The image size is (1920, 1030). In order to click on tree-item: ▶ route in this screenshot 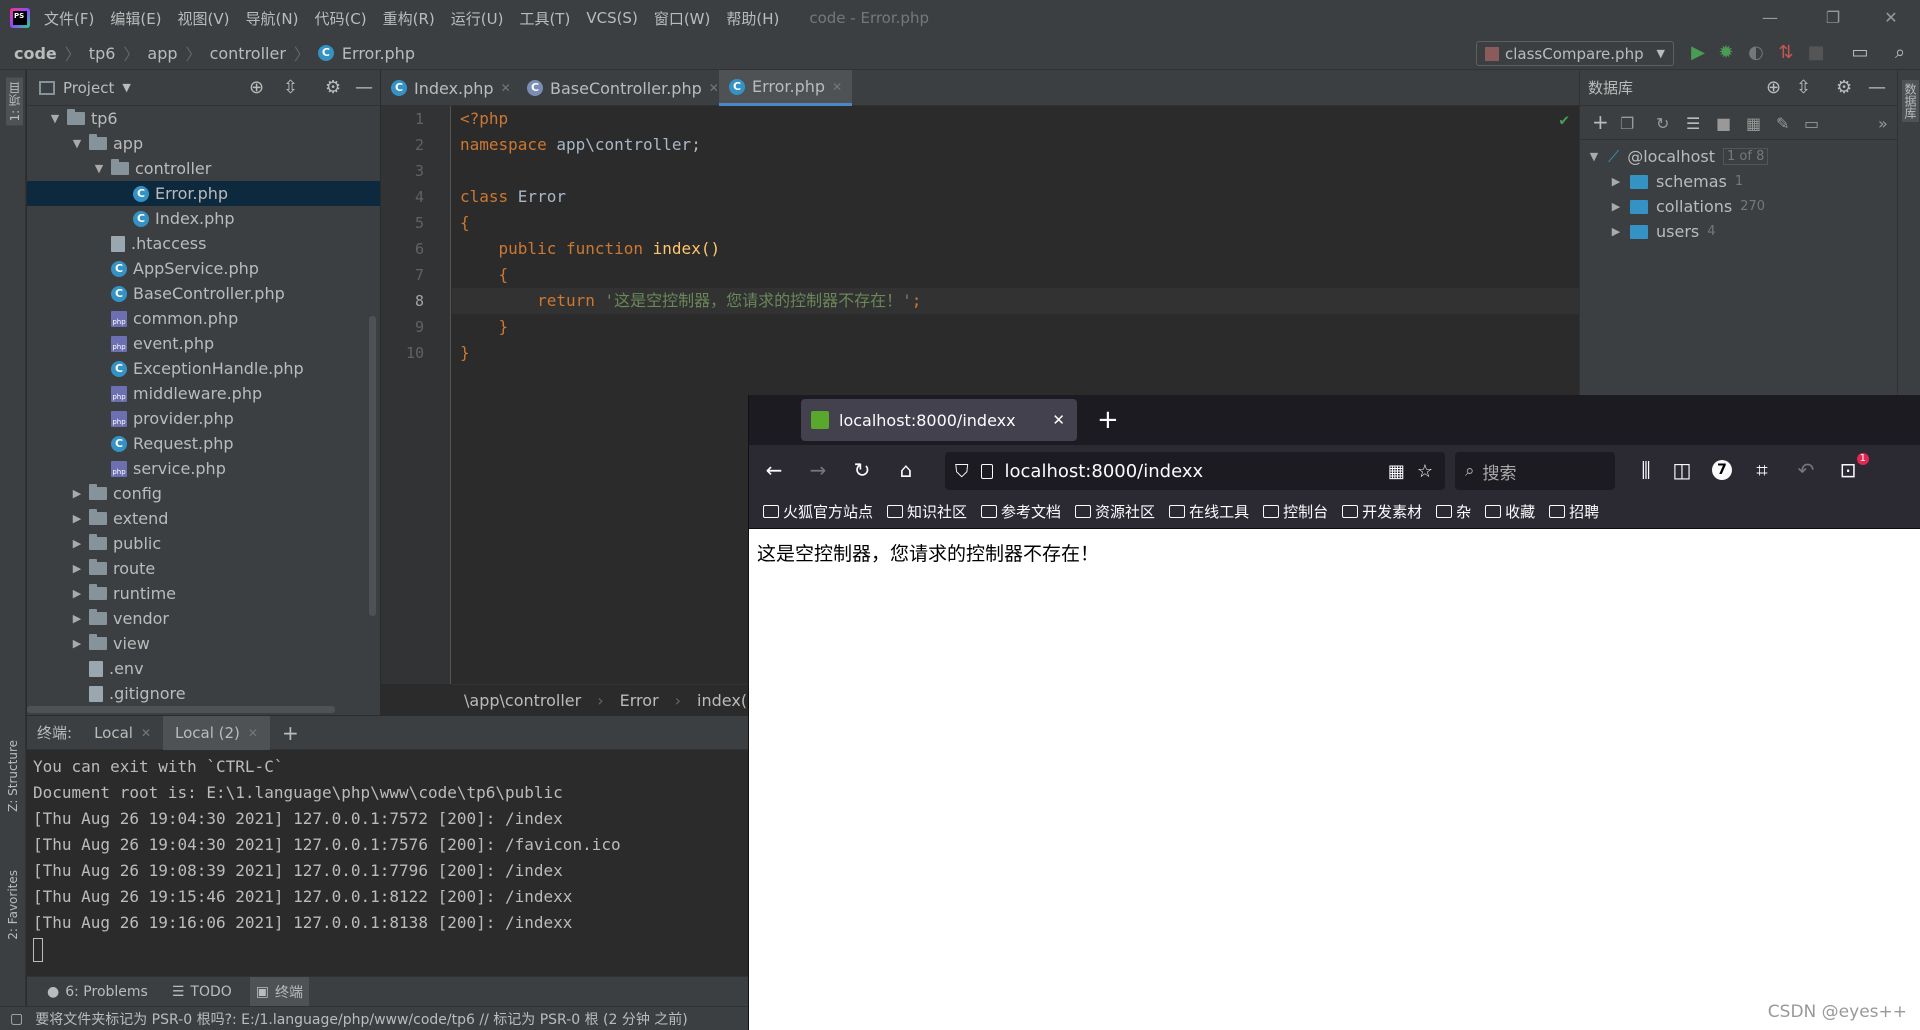, I will do `click(203, 568)`.